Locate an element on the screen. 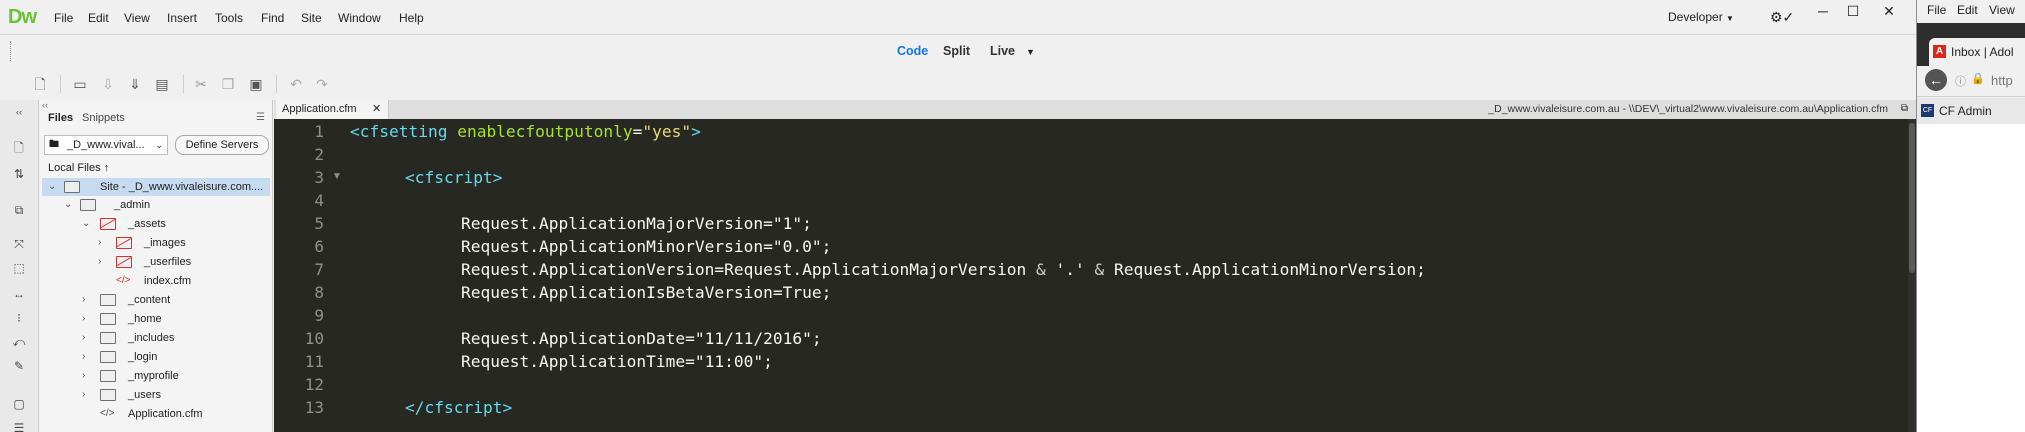 This screenshot has width=2025, height=432. address-input: http is located at coordinates (2002, 80).